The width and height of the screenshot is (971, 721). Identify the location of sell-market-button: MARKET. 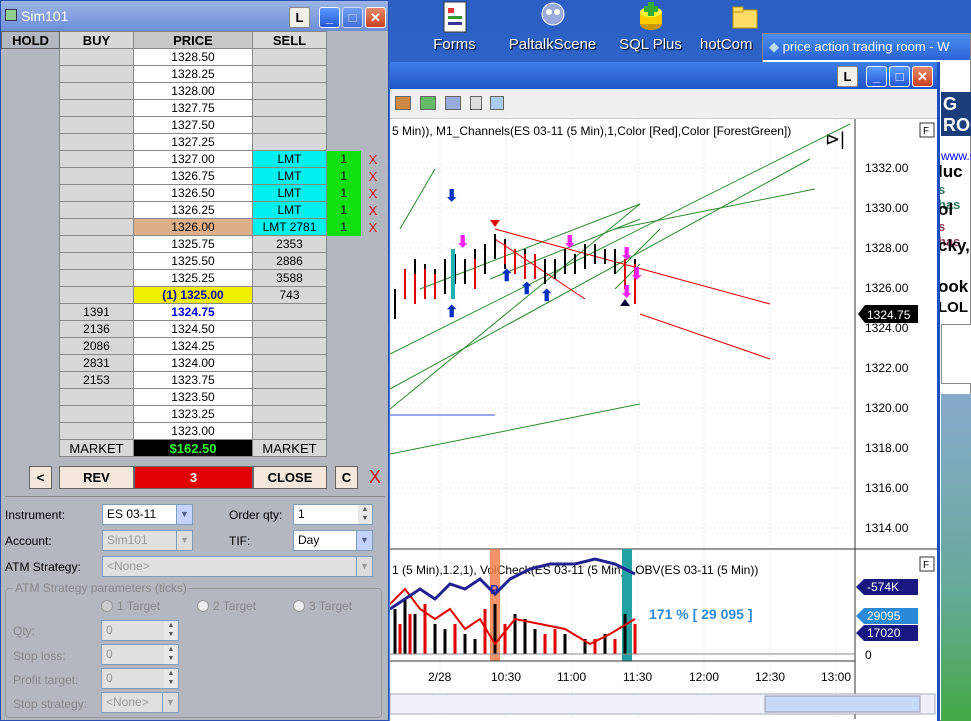
(289, 448).